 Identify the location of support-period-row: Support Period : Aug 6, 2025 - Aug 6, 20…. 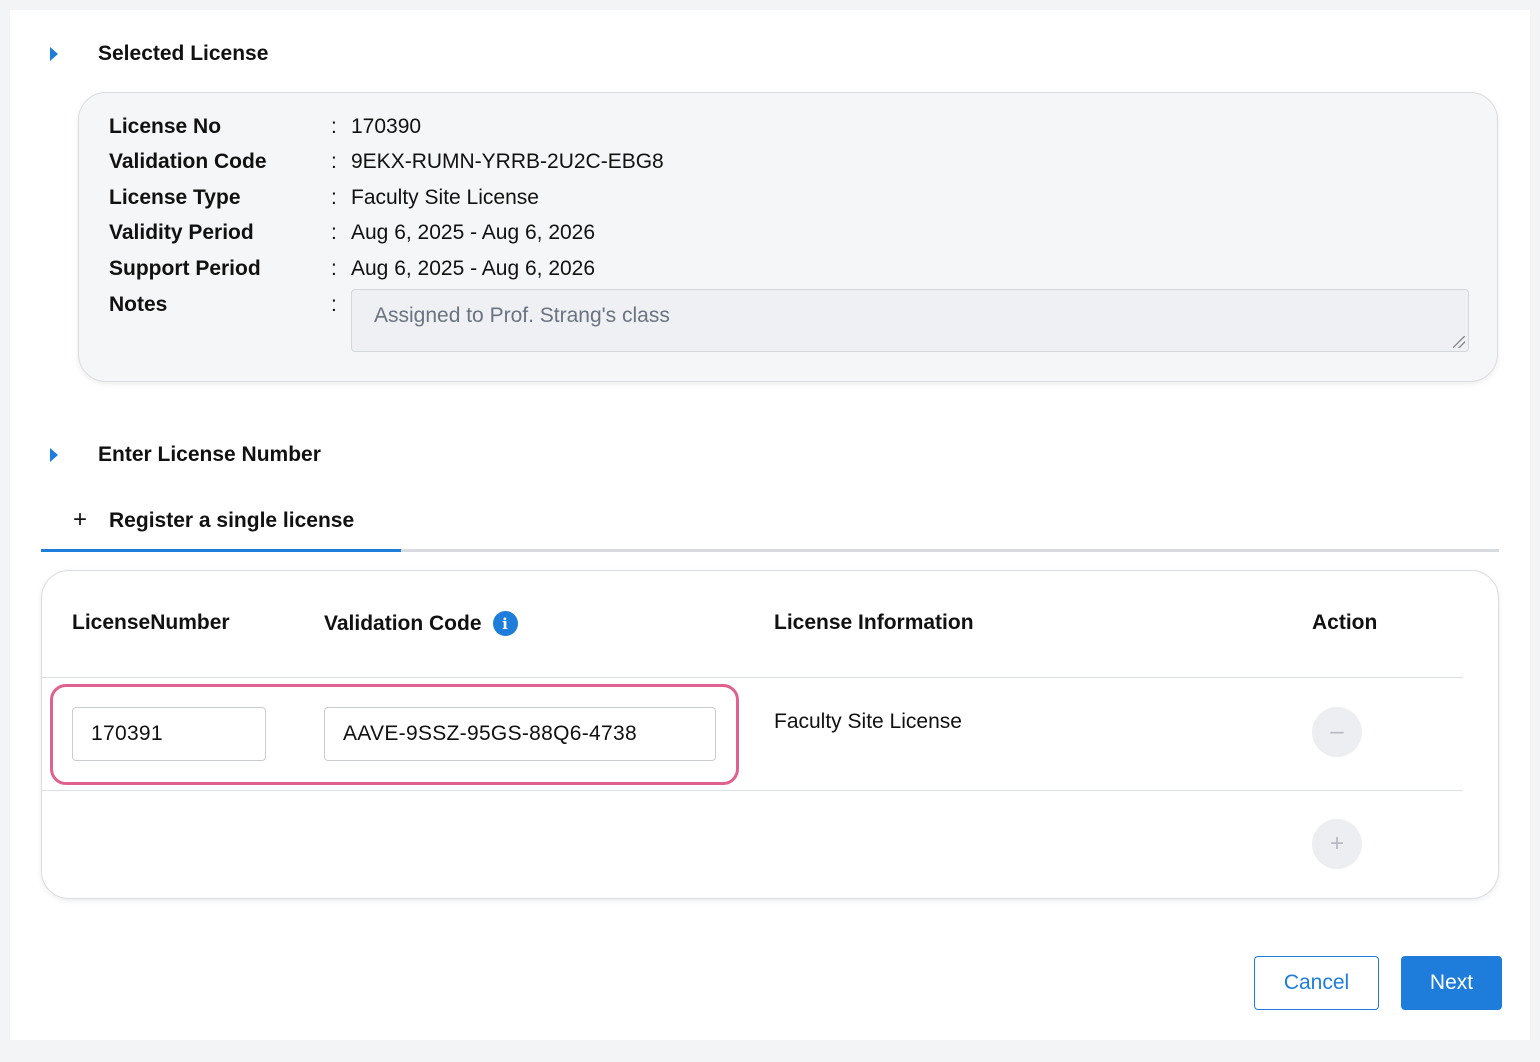
(352, 269).